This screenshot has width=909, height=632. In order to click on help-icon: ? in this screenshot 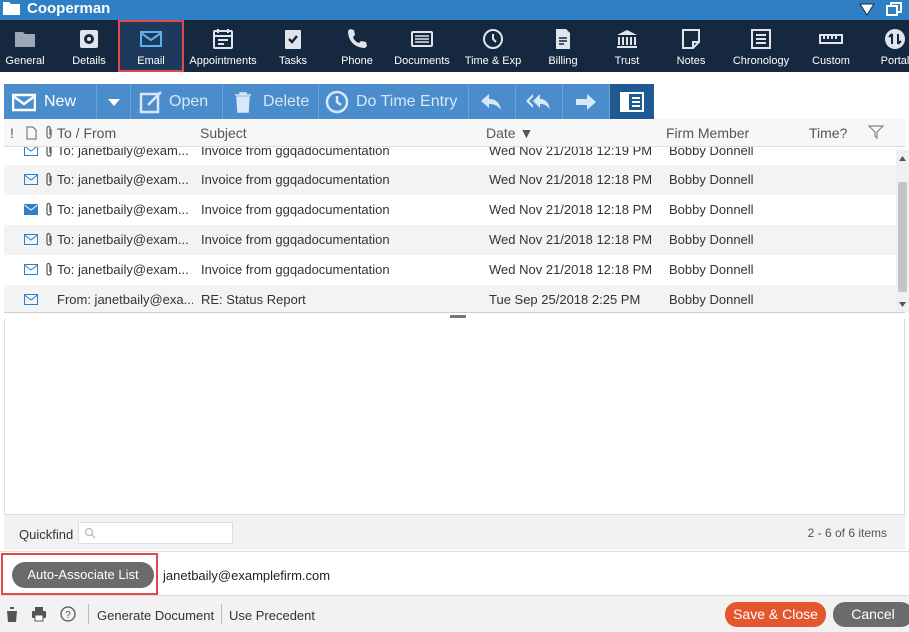, I will do `click(68, 614)`.